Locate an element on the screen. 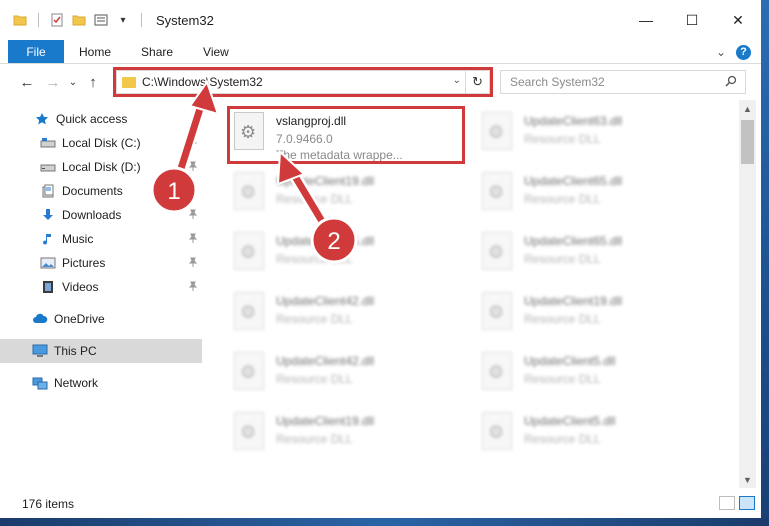 Image resolution: width=769 pixels, height=526 pixels. search-input: Search System32 is located at coordinates (623, 82).